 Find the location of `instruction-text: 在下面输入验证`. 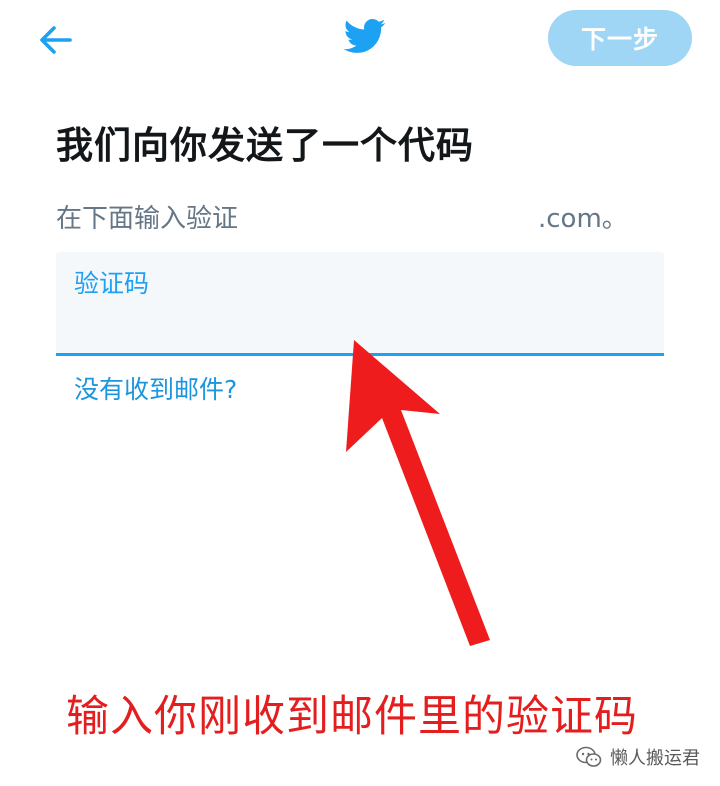

instruction-text: 在下面输入验证 is located at coordinates (147, 219).